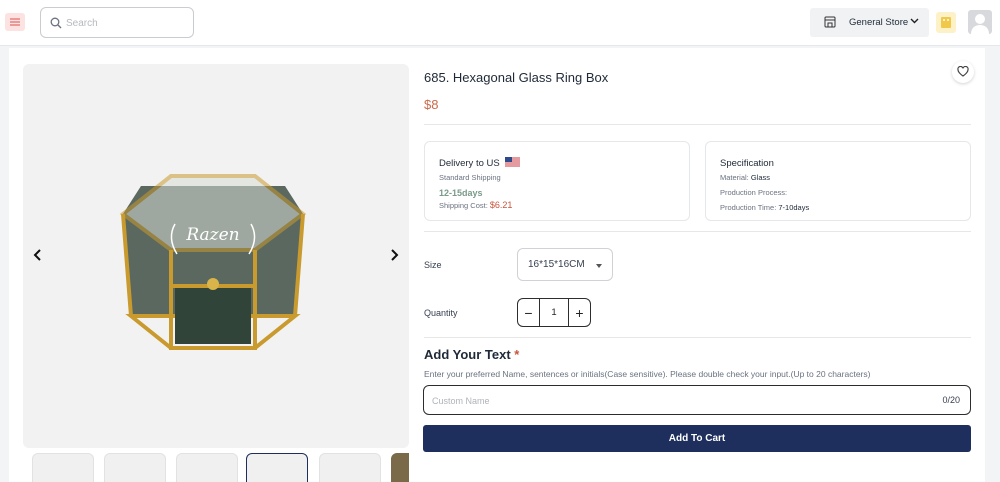 The image size is (1000, 482). I want to click on heart-icon, so click(963, 71).